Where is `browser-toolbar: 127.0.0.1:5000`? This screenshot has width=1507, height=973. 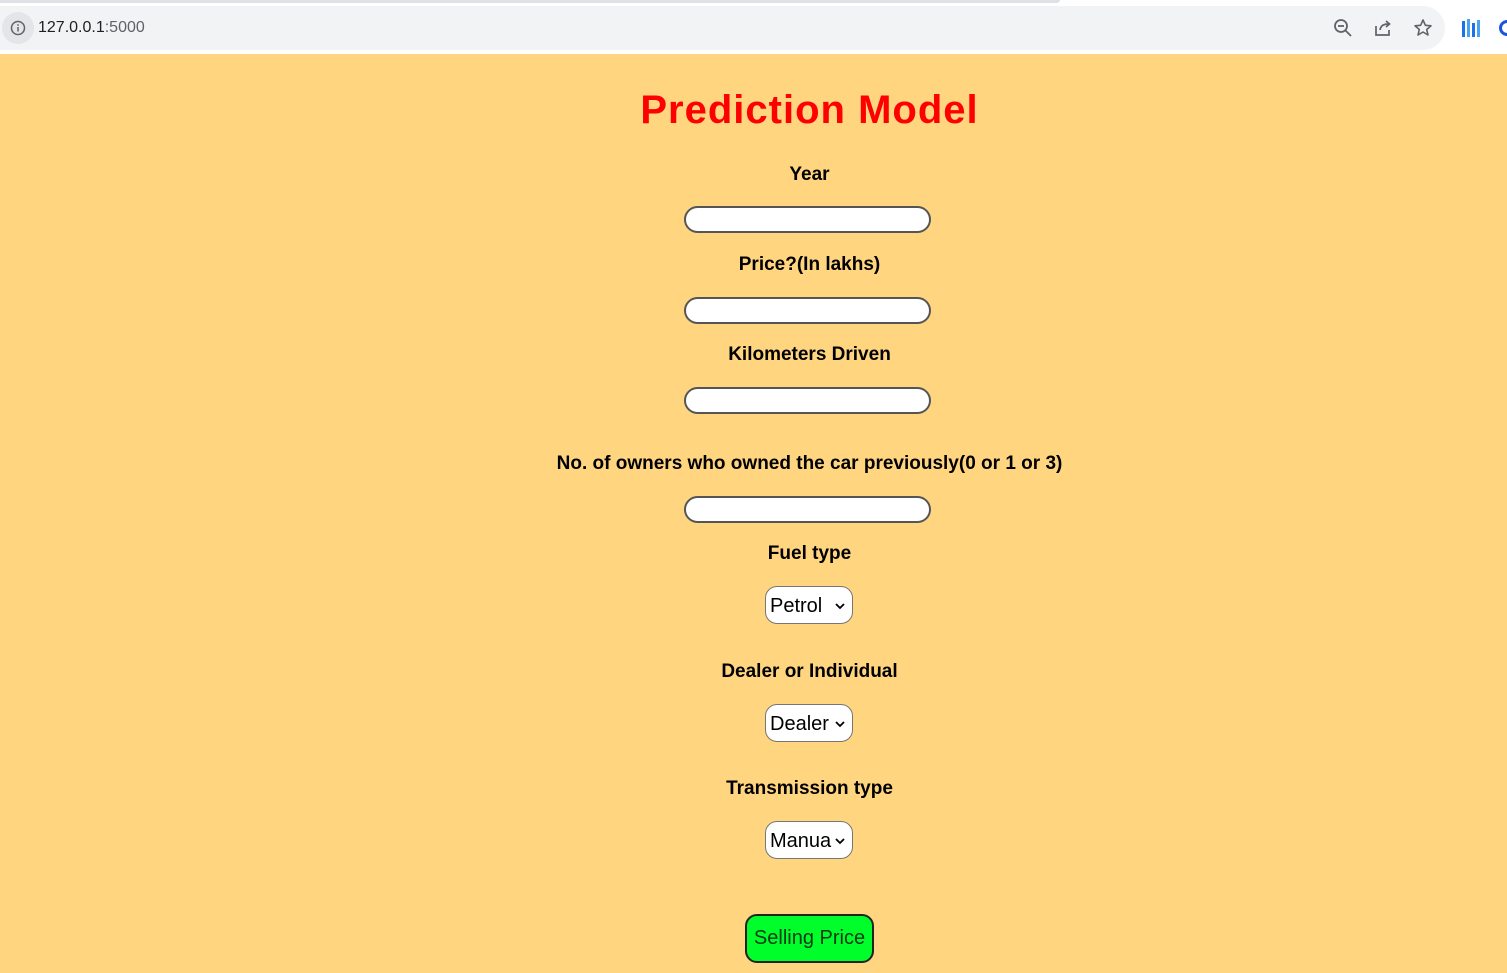
browser-toolbar: 127.0.0.1:5000 is located at coordinates (753, 29).